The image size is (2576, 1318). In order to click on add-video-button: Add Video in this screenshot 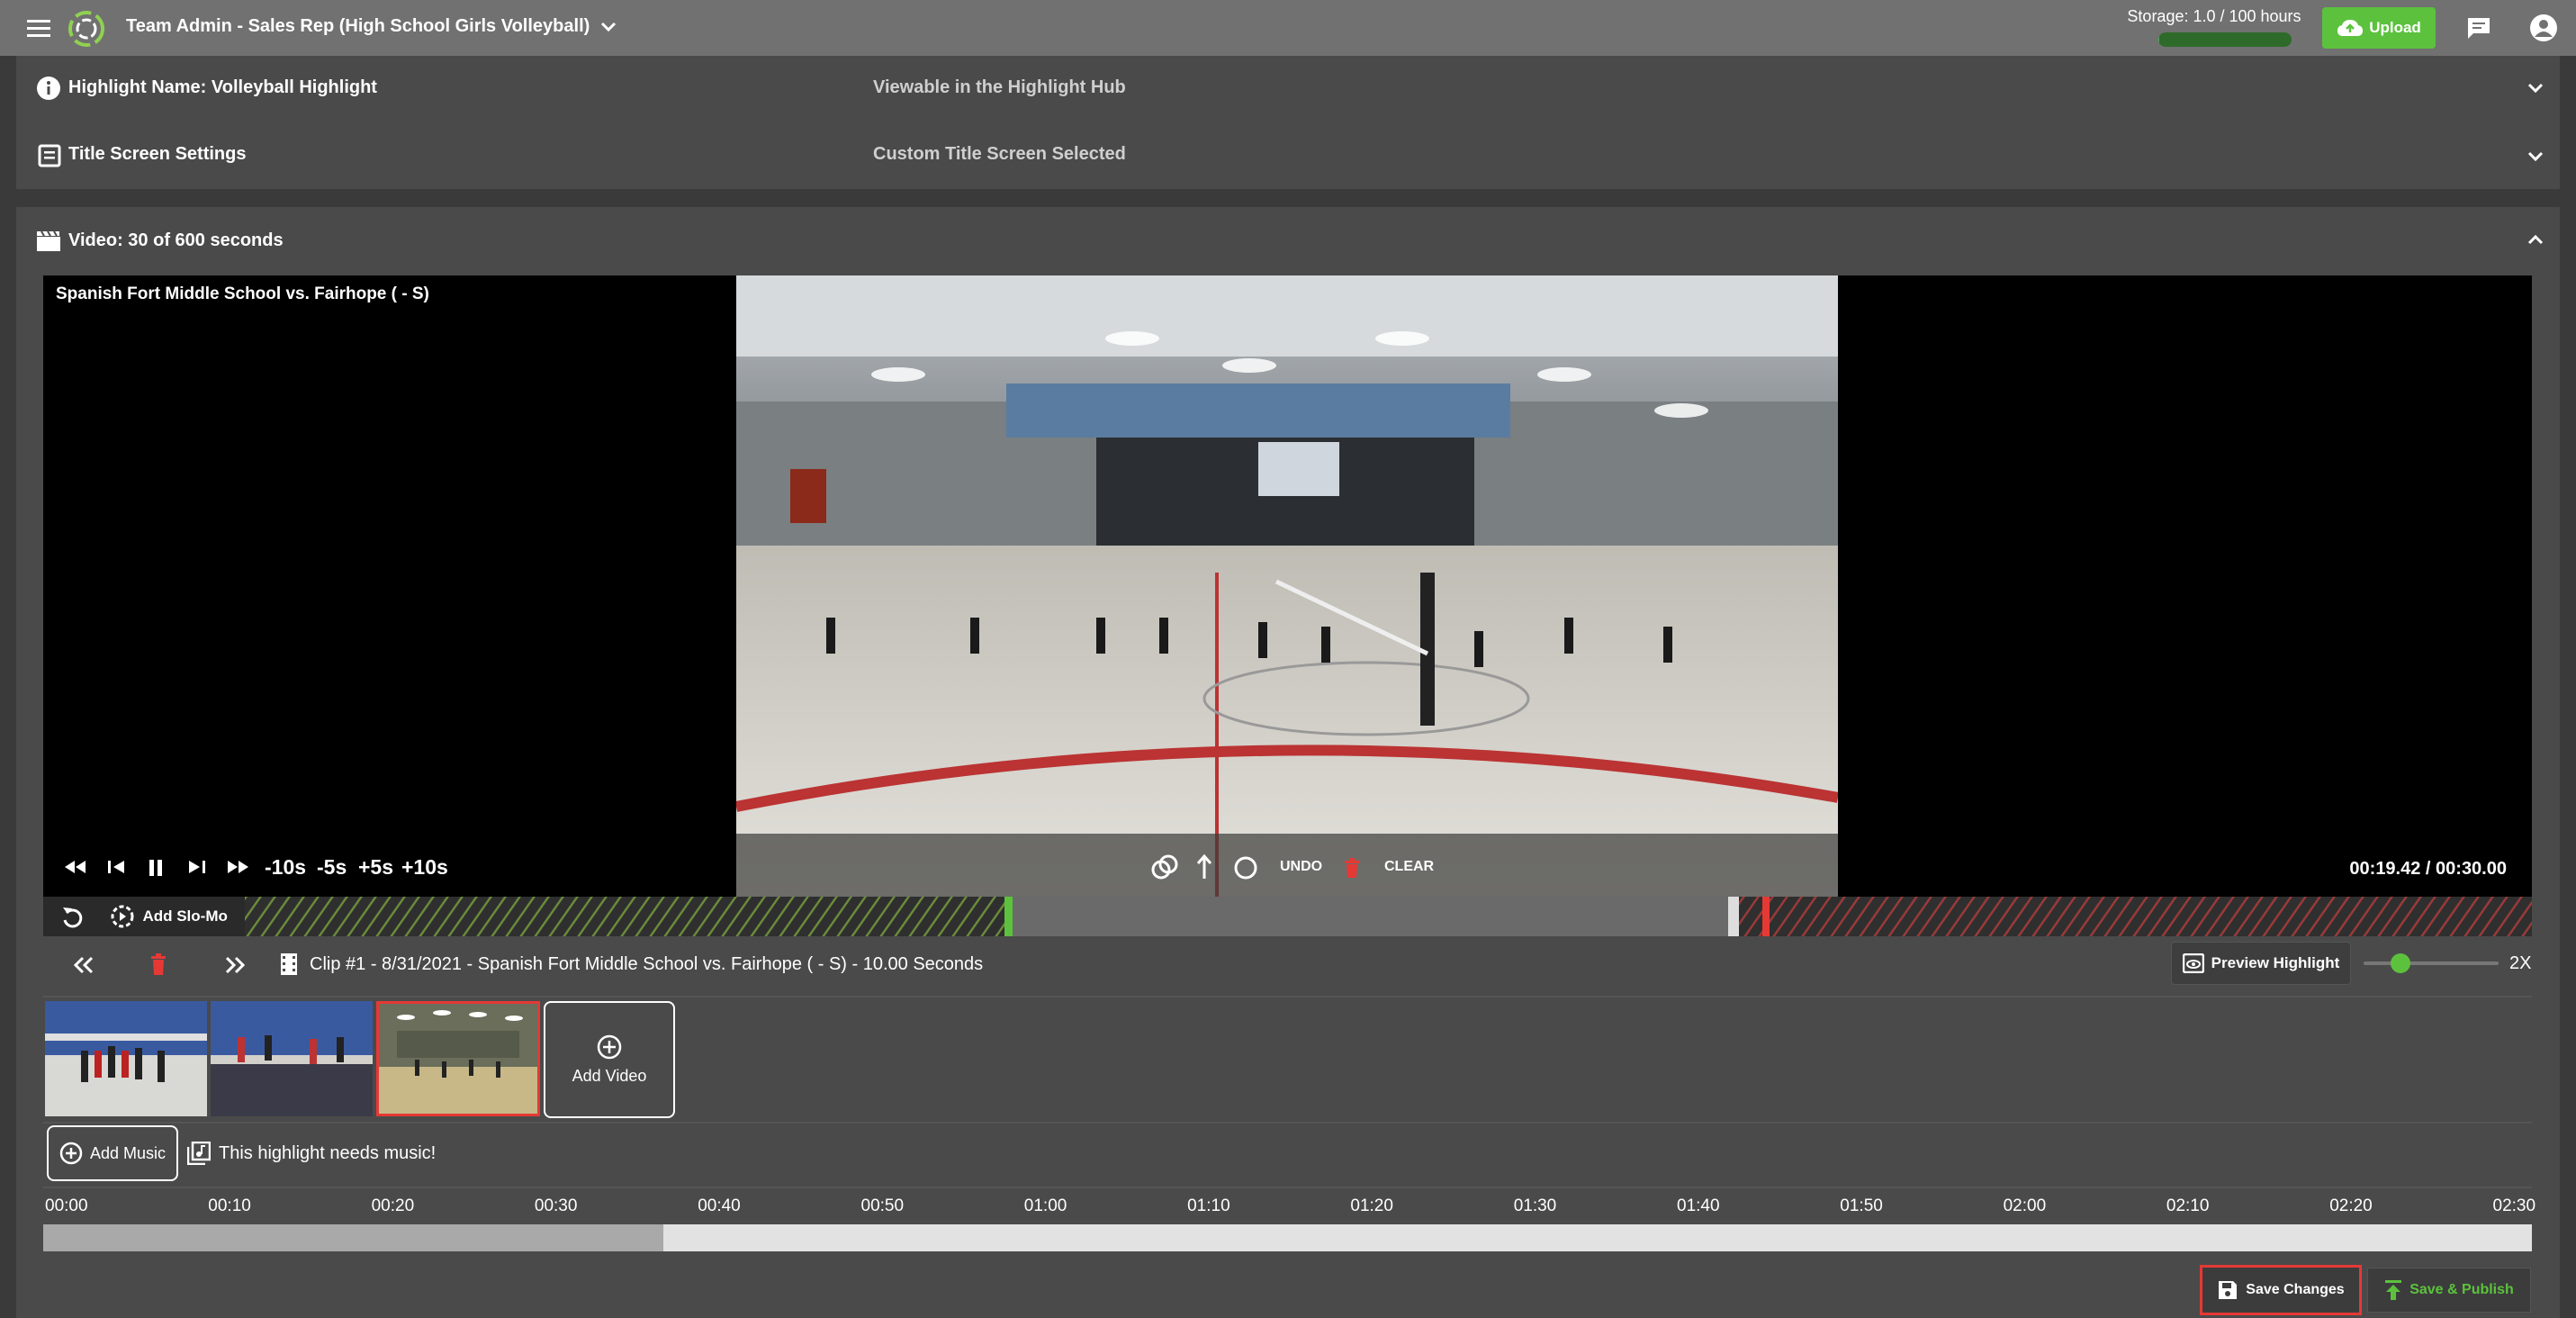, I will do `click(609, 1060)`.